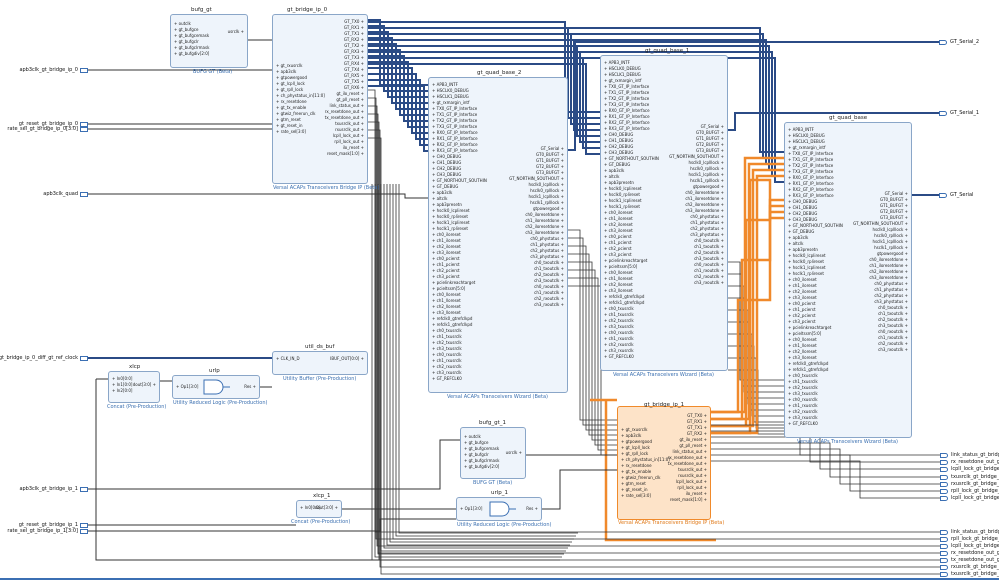 This screenshot has width=999, height=583. What do you see at coordinates (48, 70) in the screenshot?
I see `external-port-apb3clk-gt-bridge-ip-0: apb3clk_gt_bridge_ip_0` at bounding box center [48, 70].